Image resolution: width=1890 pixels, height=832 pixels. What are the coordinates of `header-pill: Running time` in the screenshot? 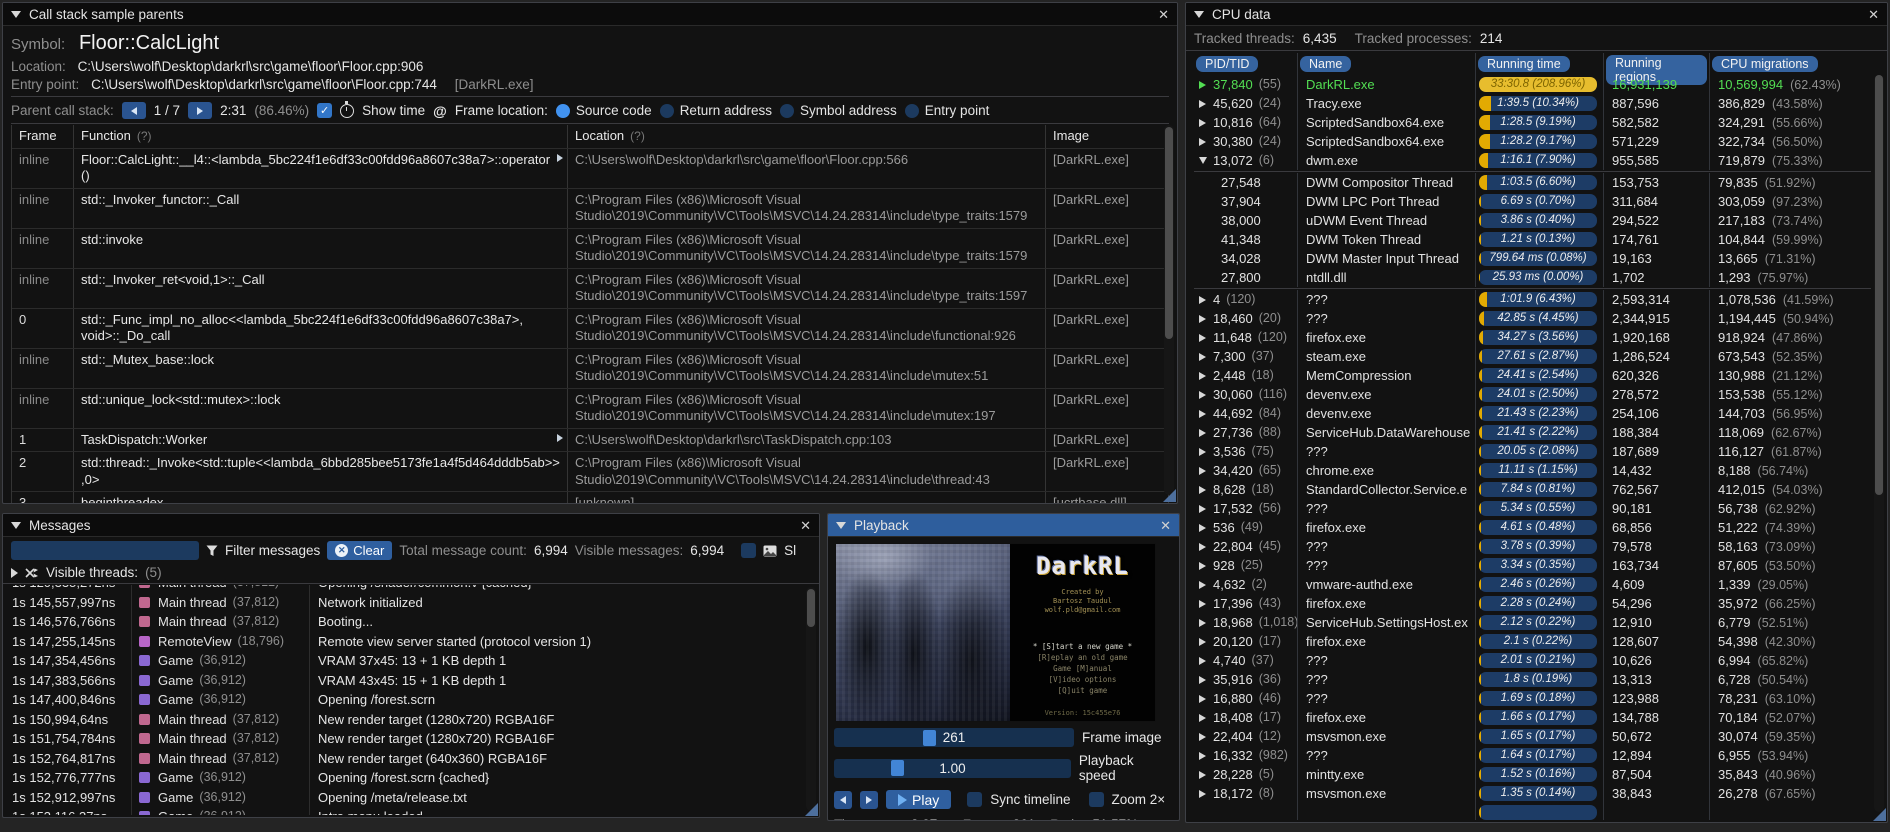 It's located at (1524, 64).